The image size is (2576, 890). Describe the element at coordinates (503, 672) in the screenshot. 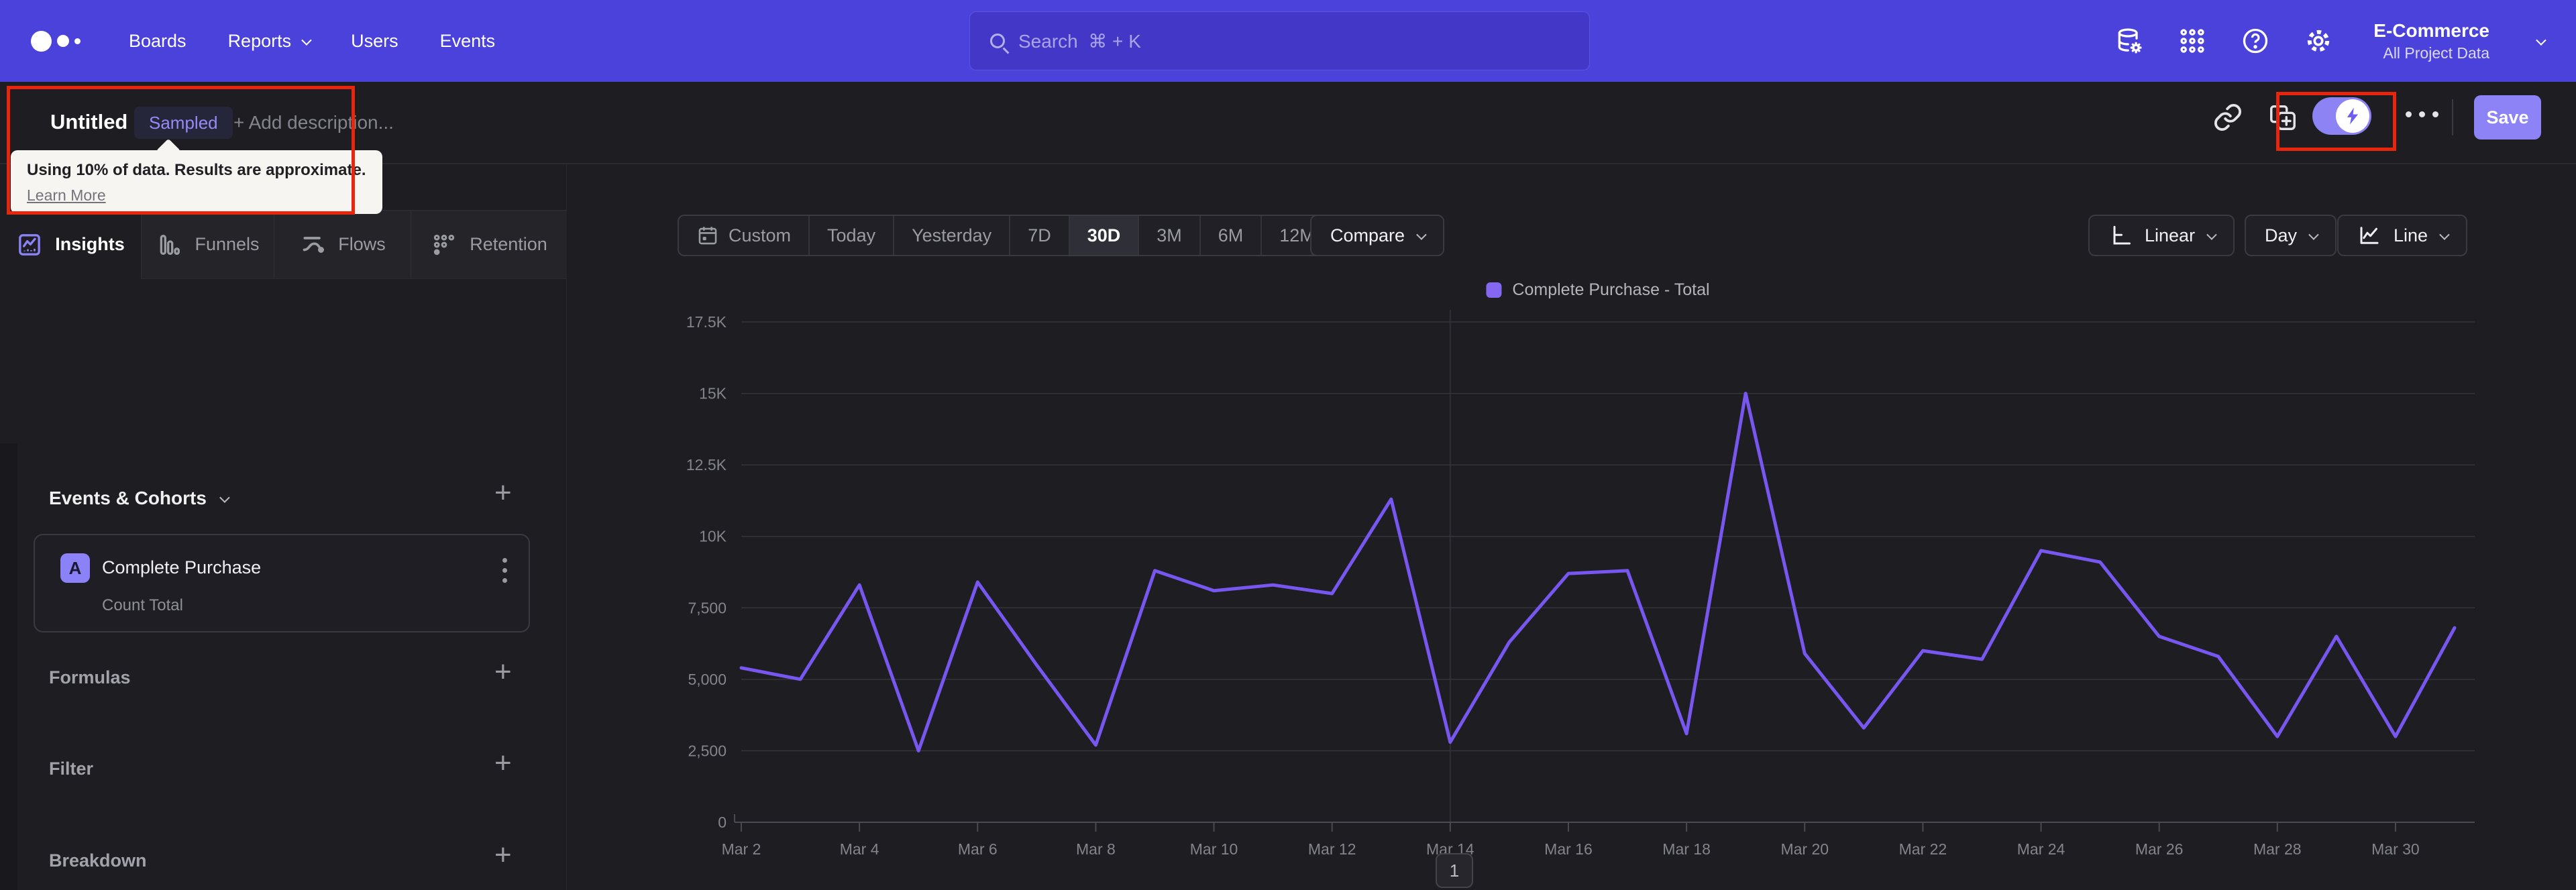

I see `add-formula-button: +` at that location.